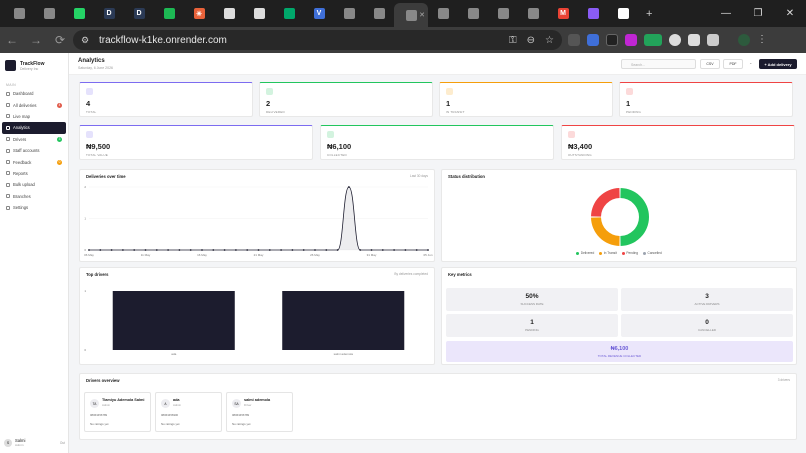 The width and height of the screenshot is (806, 453). I want to click on add-delivery-button: + Add delivery, so click(778, 64).